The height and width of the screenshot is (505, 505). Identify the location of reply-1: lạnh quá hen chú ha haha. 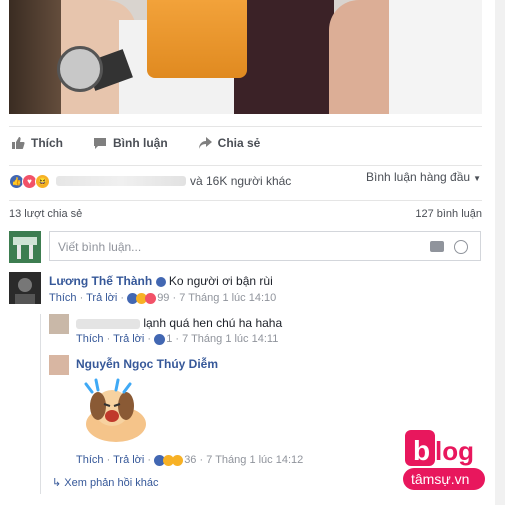
(179, 323).